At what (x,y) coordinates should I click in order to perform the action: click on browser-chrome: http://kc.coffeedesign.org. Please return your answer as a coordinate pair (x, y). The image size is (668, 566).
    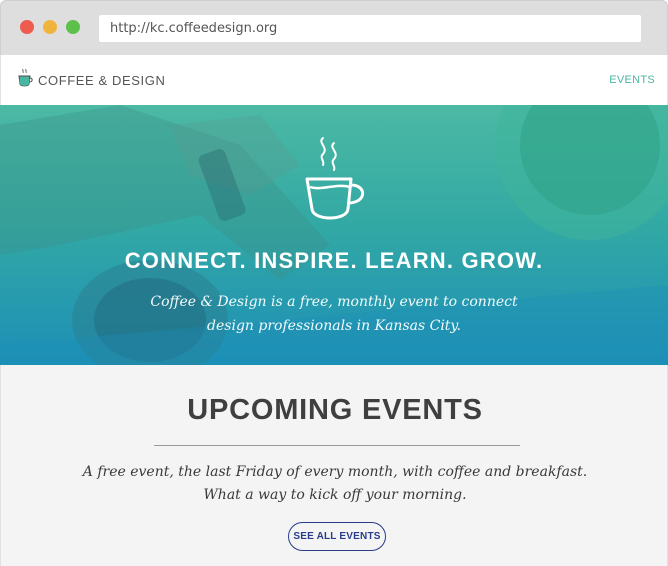
    Looking at the image, I should click on (334, 27).